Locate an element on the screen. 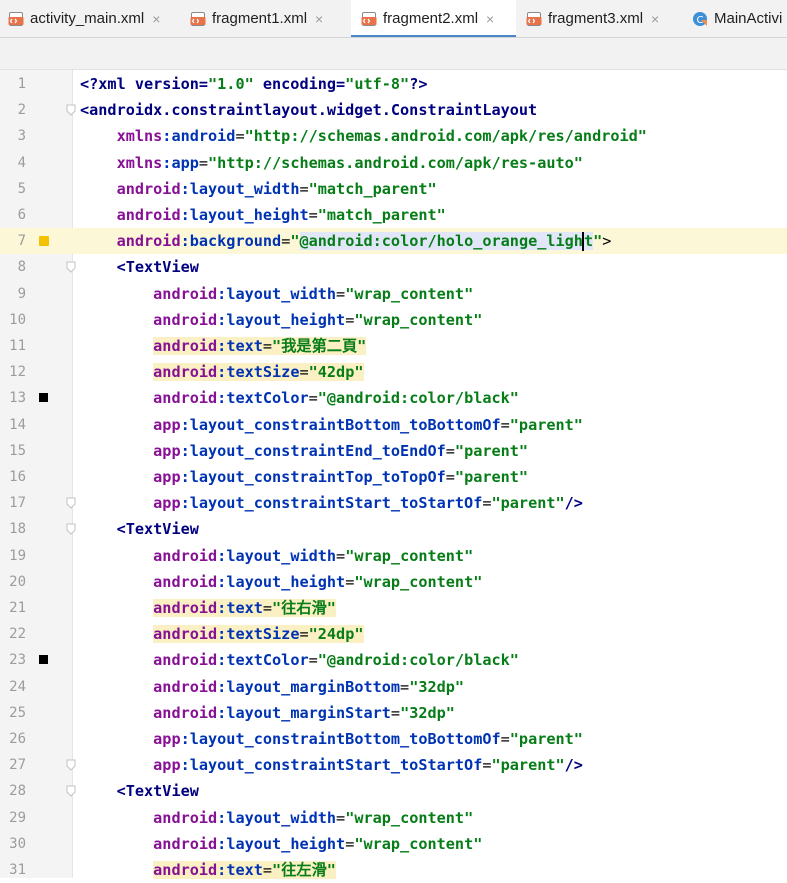 Image resolution: width=787 pixels, height=883 pixels. code-line: 18 <TextView is located at coordinates (393, 529).